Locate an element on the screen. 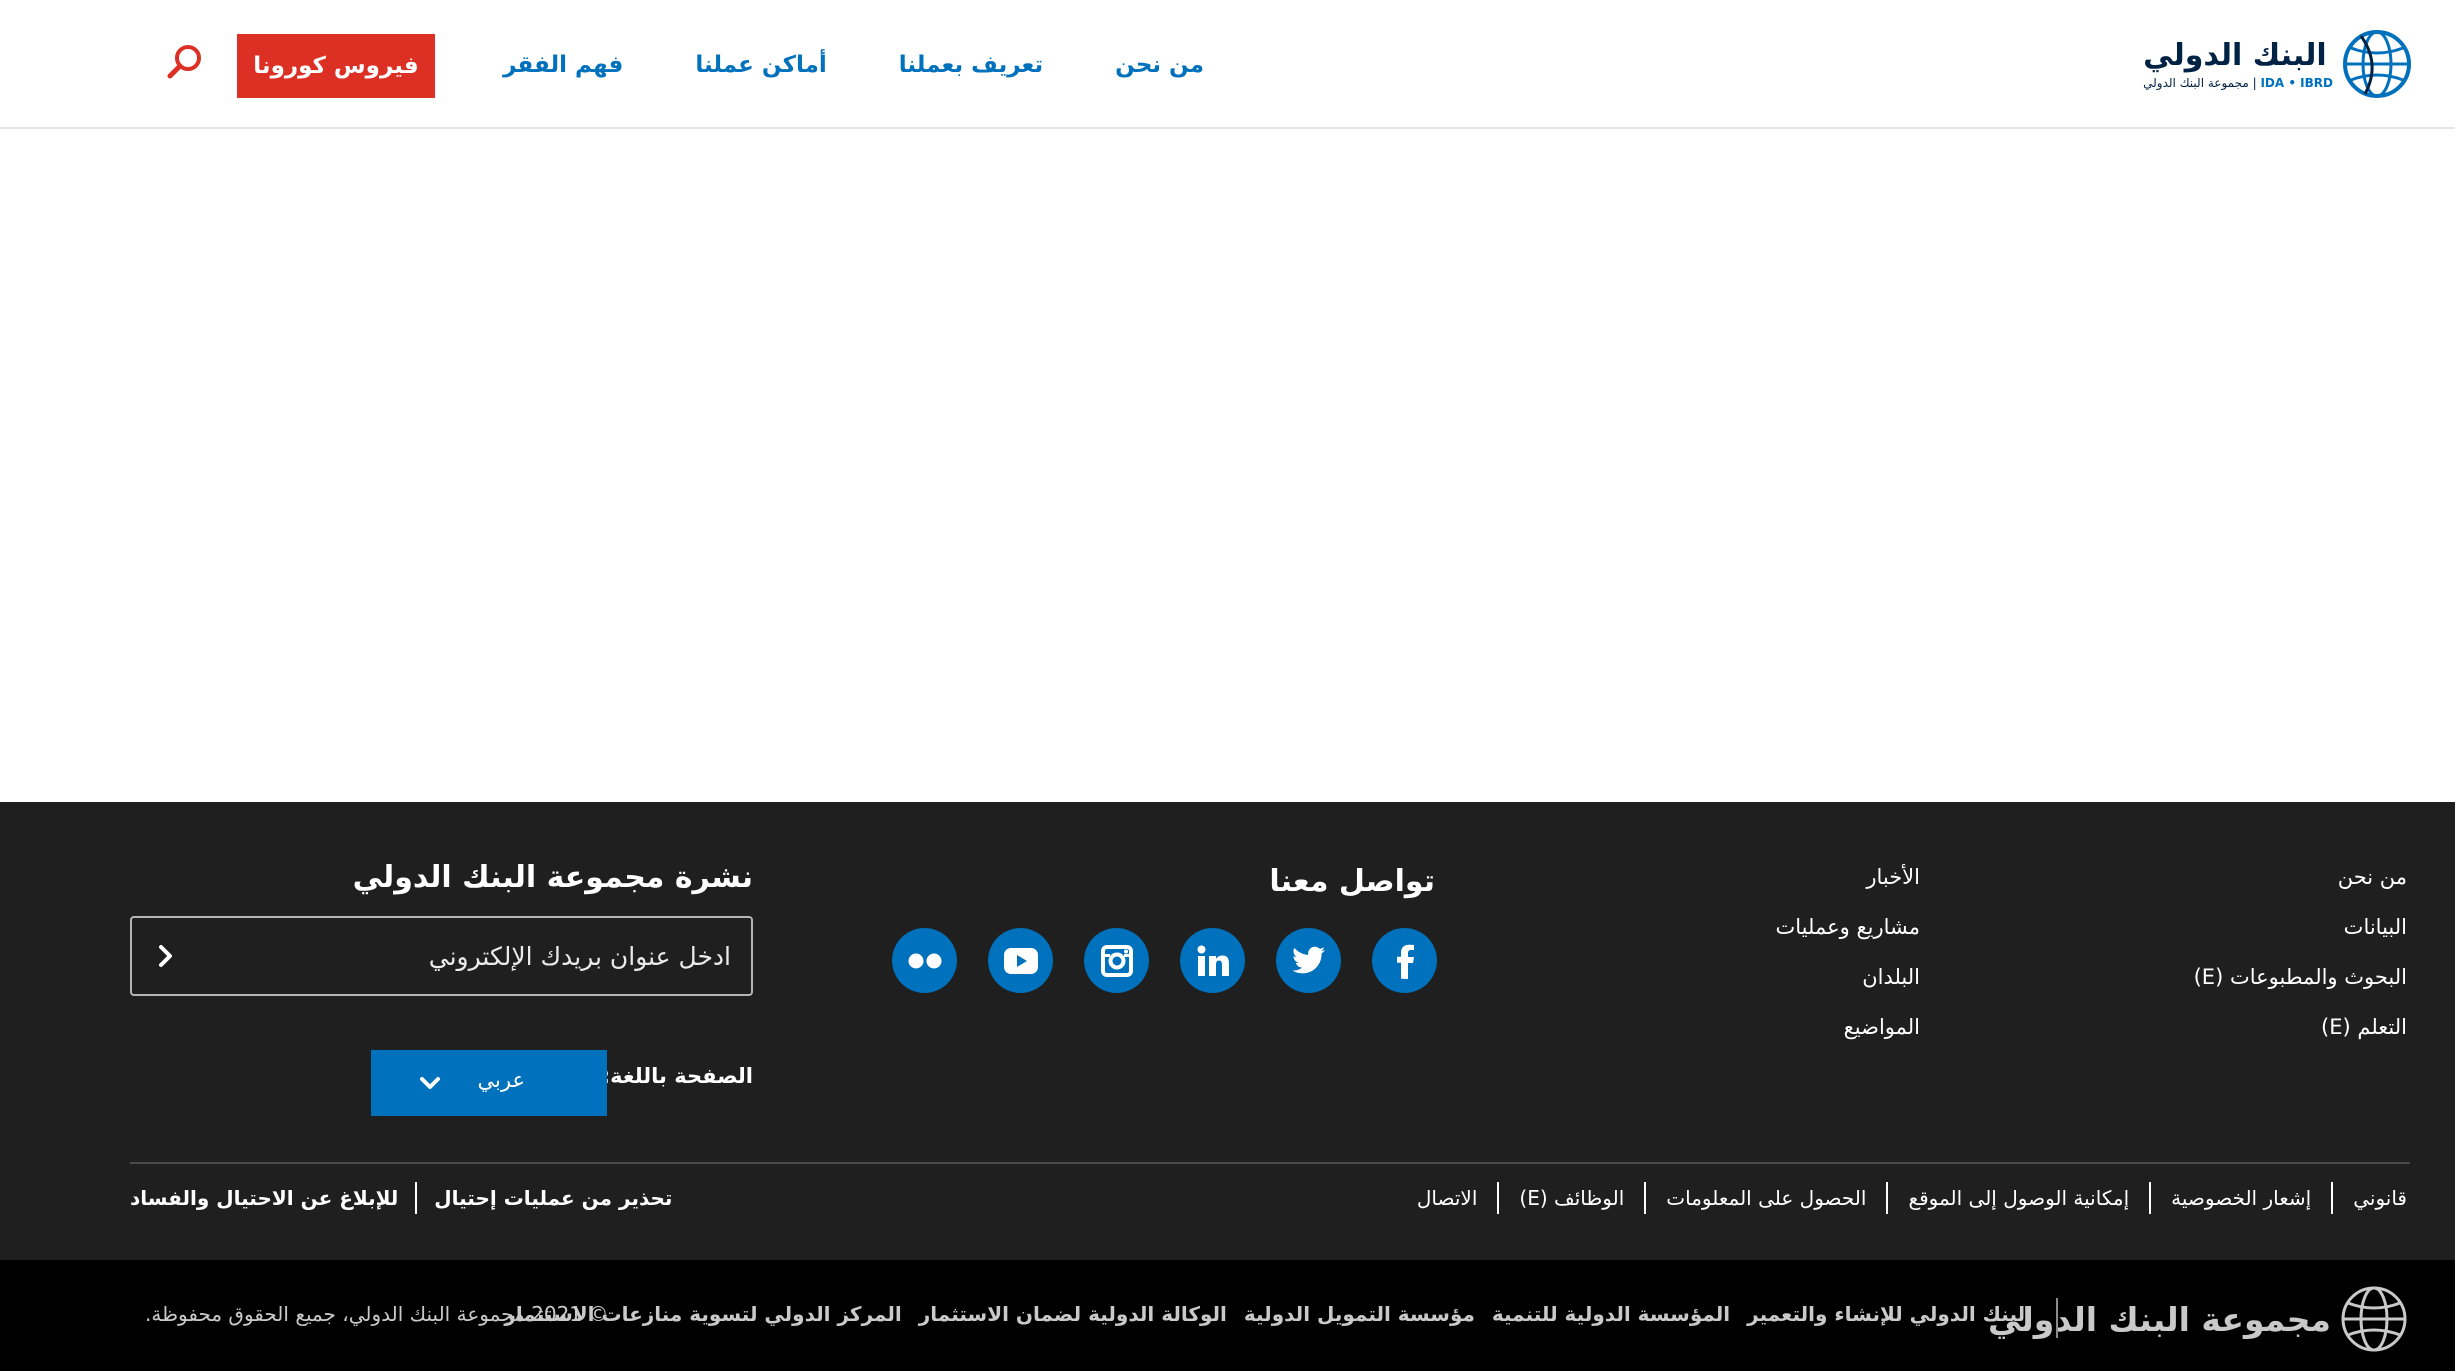  facebook-icon is located at coordinates (1404, 960).